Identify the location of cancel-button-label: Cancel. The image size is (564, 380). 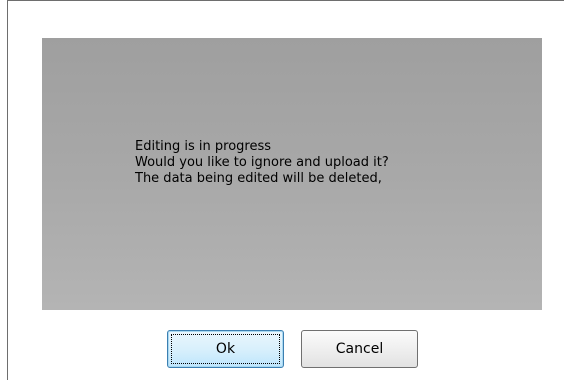
(359, 349).